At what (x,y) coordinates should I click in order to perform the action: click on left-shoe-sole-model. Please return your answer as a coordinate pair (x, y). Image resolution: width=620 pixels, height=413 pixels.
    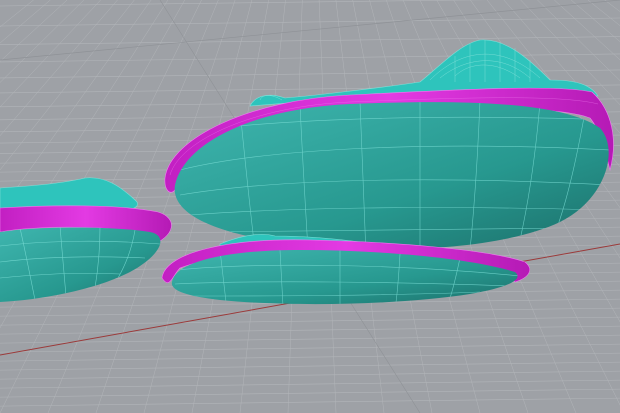
    Looking at the image, I should click on (86, 239).